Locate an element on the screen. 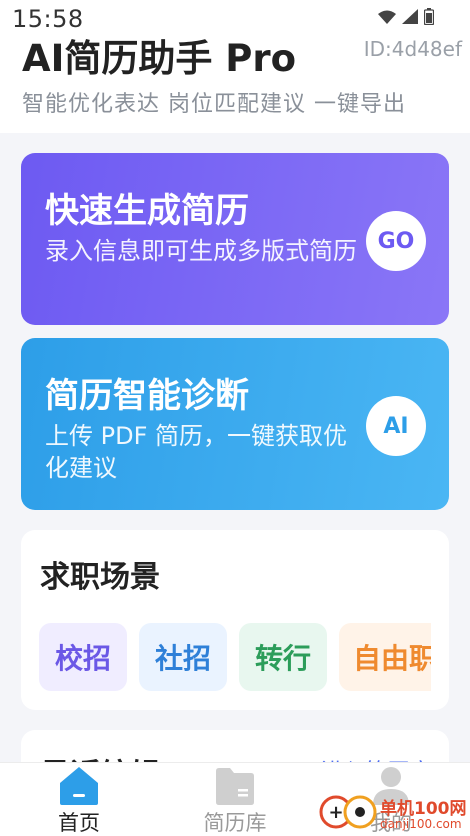 The image size is (470, 836). chip-campus: 校招 is located at coordinates (83, 657).